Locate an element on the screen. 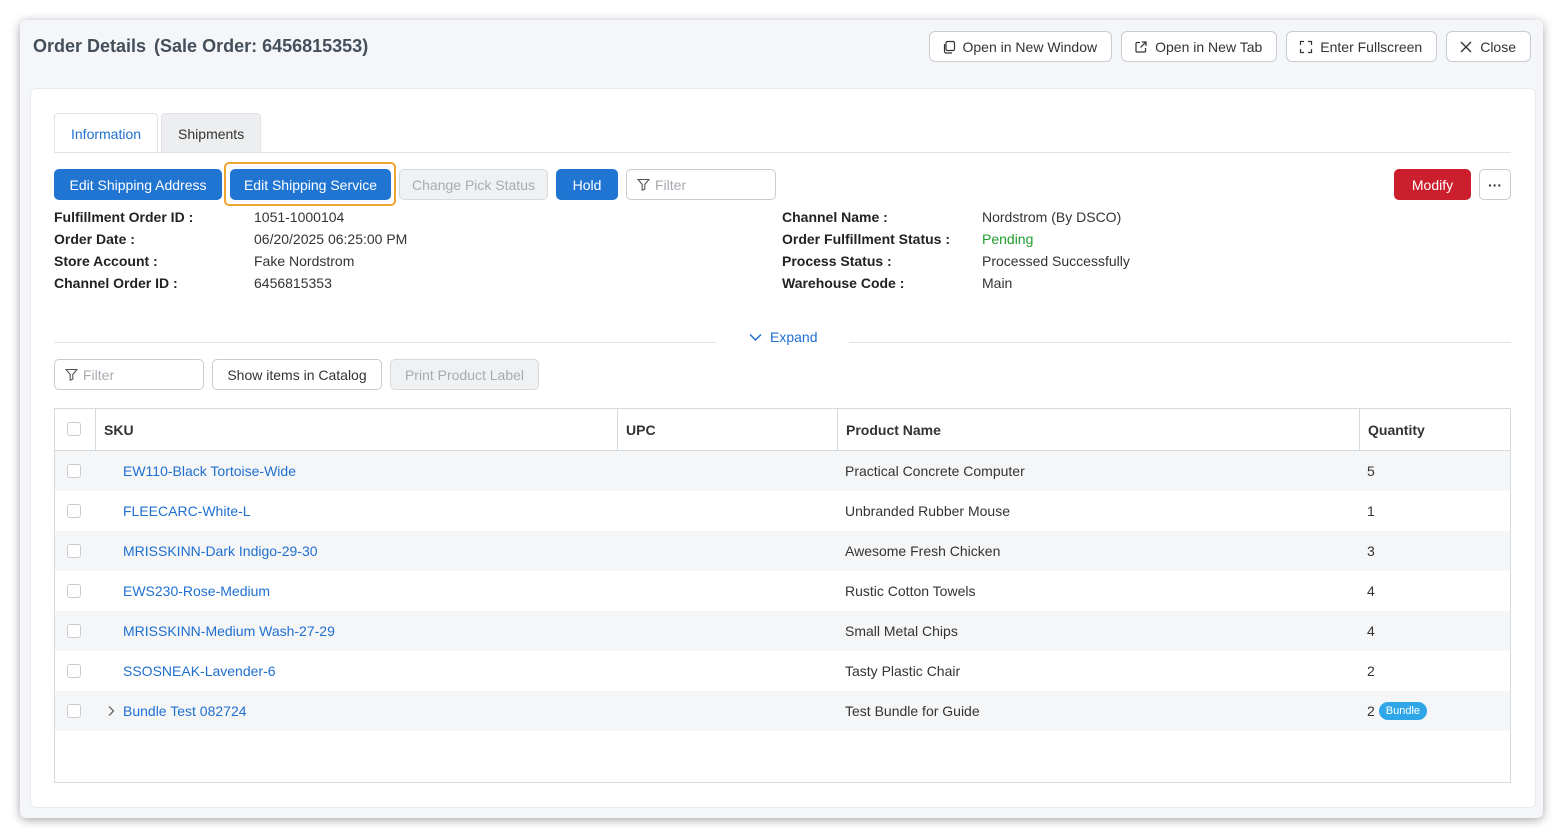 Image resolution: width=1563 pixels, height=838 pixels. sku-link: MRISSKINN-Dark Indigo-29-30 is located at coordinates (220, 551).